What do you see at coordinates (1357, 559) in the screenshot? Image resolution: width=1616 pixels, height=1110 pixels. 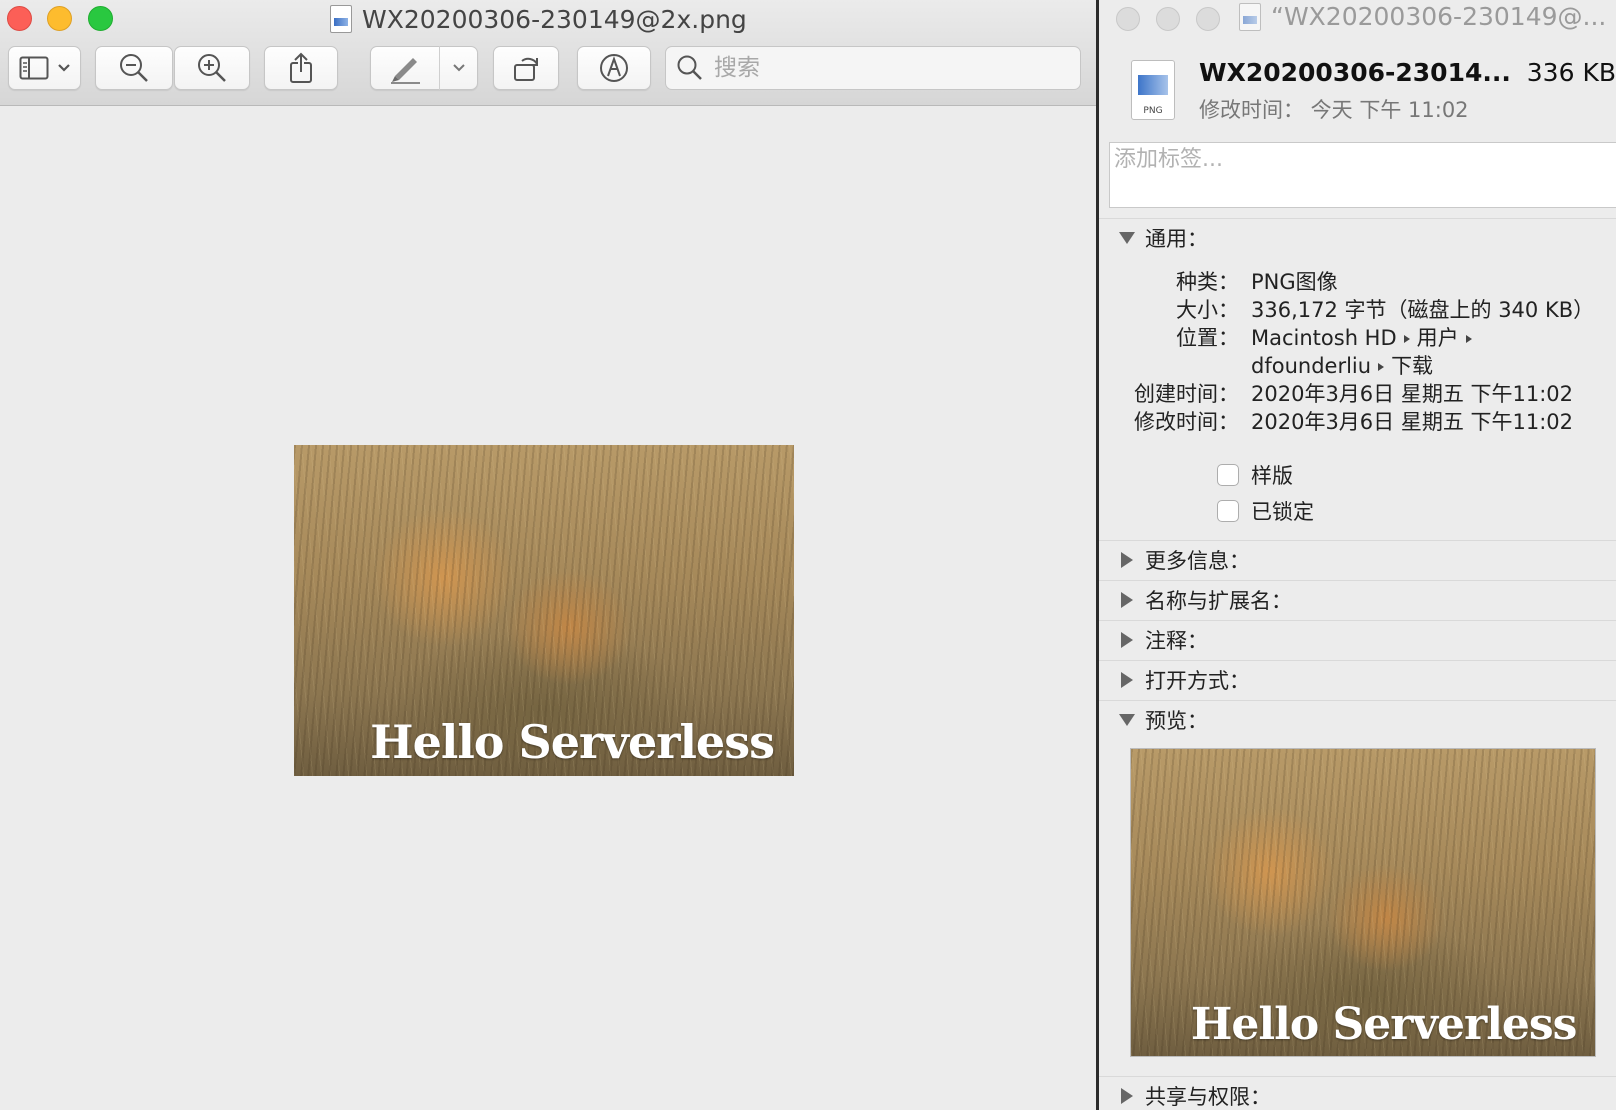 I see `section-more-info: 更多信息：` at bounding box center [1357, 559].